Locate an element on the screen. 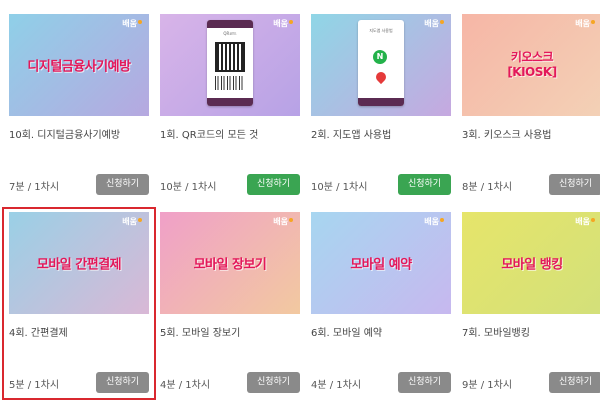  map-app-icon: N is located at coordinates (380, 57).